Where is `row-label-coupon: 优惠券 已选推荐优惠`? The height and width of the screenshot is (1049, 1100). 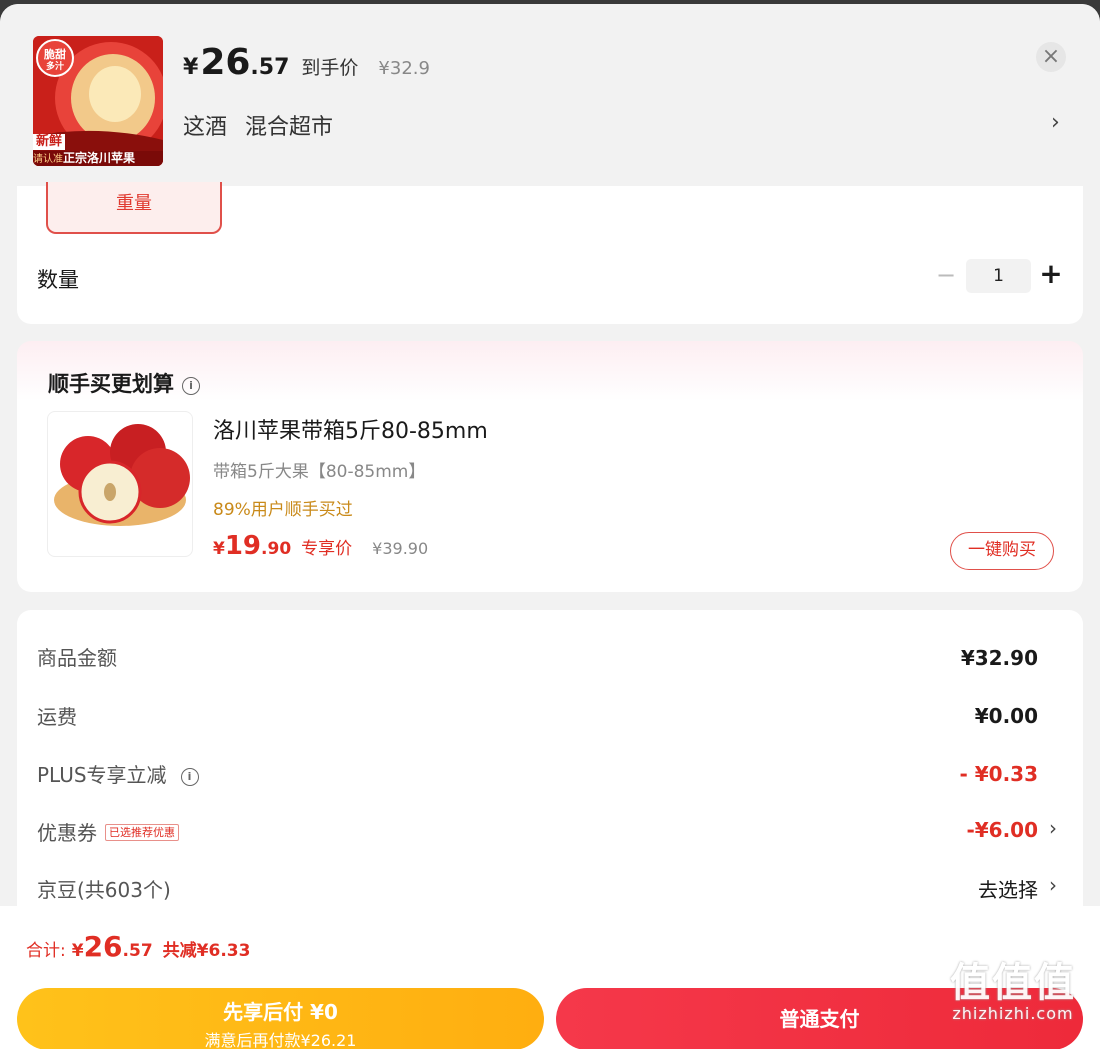
row-label-coupon: 优惠券 已选推荐优惠 is located at coordinates (108, 831).